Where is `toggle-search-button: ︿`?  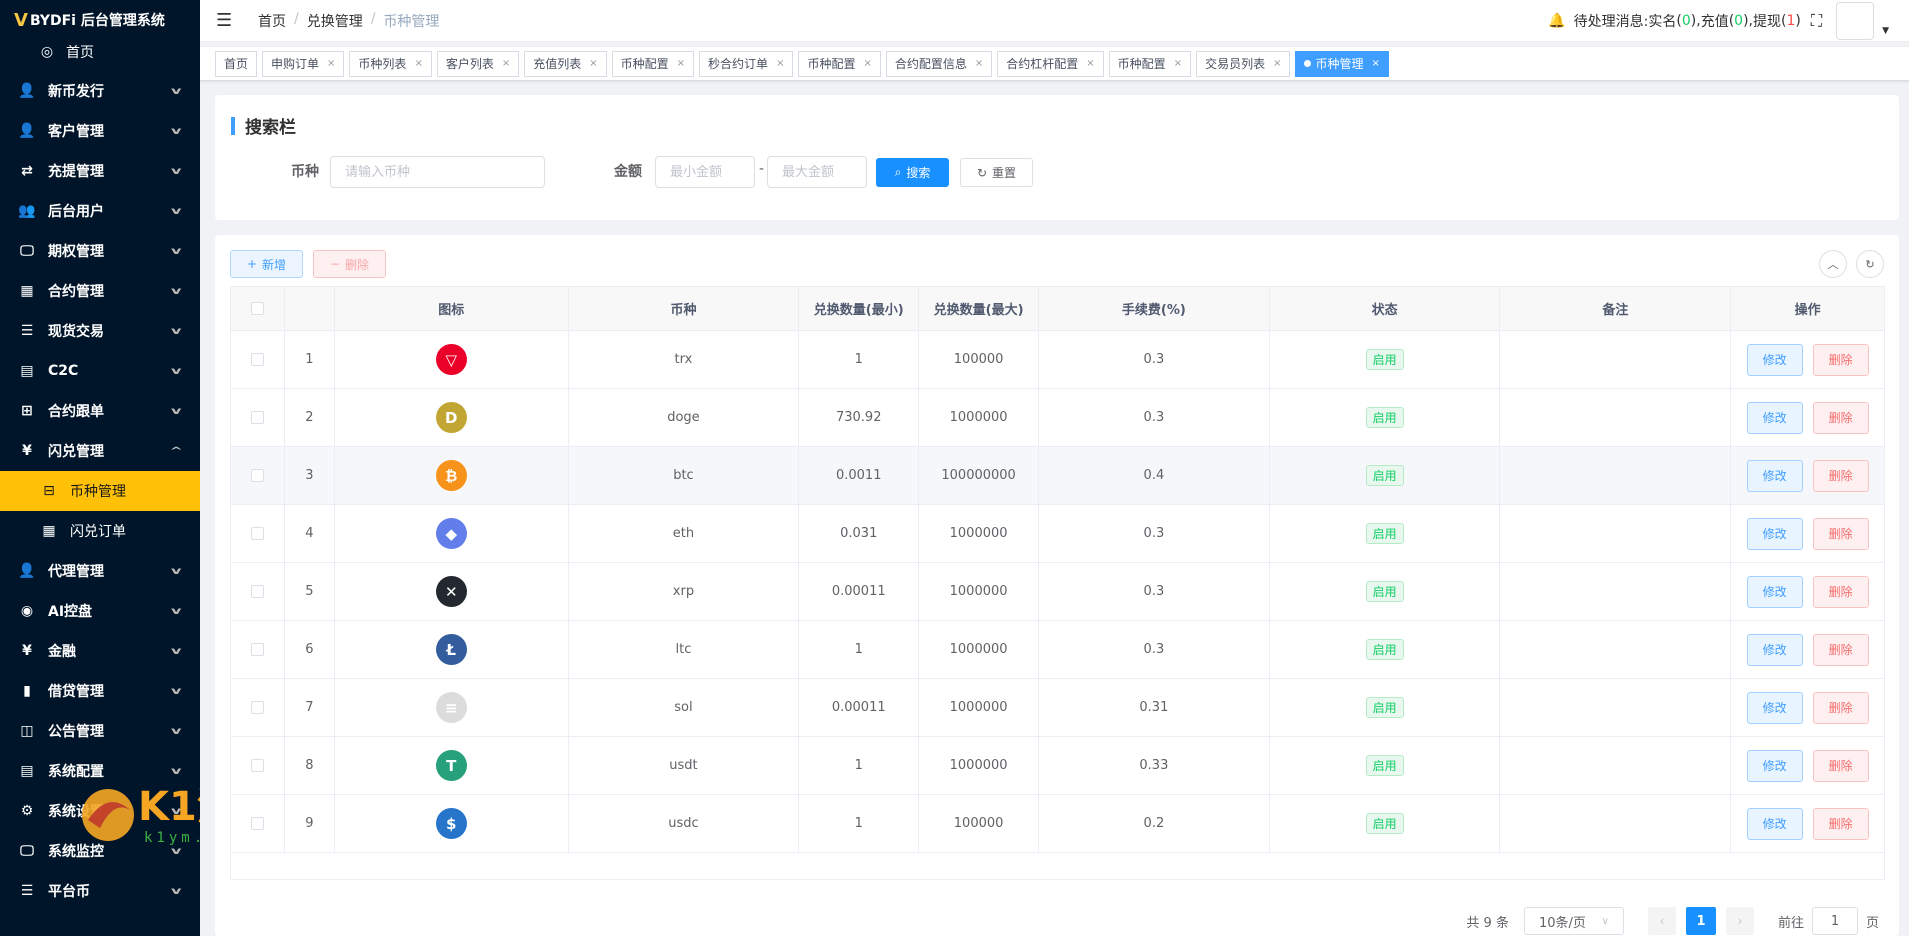 toggle-search-button: ︿ is located at coordinates (1833, 264).